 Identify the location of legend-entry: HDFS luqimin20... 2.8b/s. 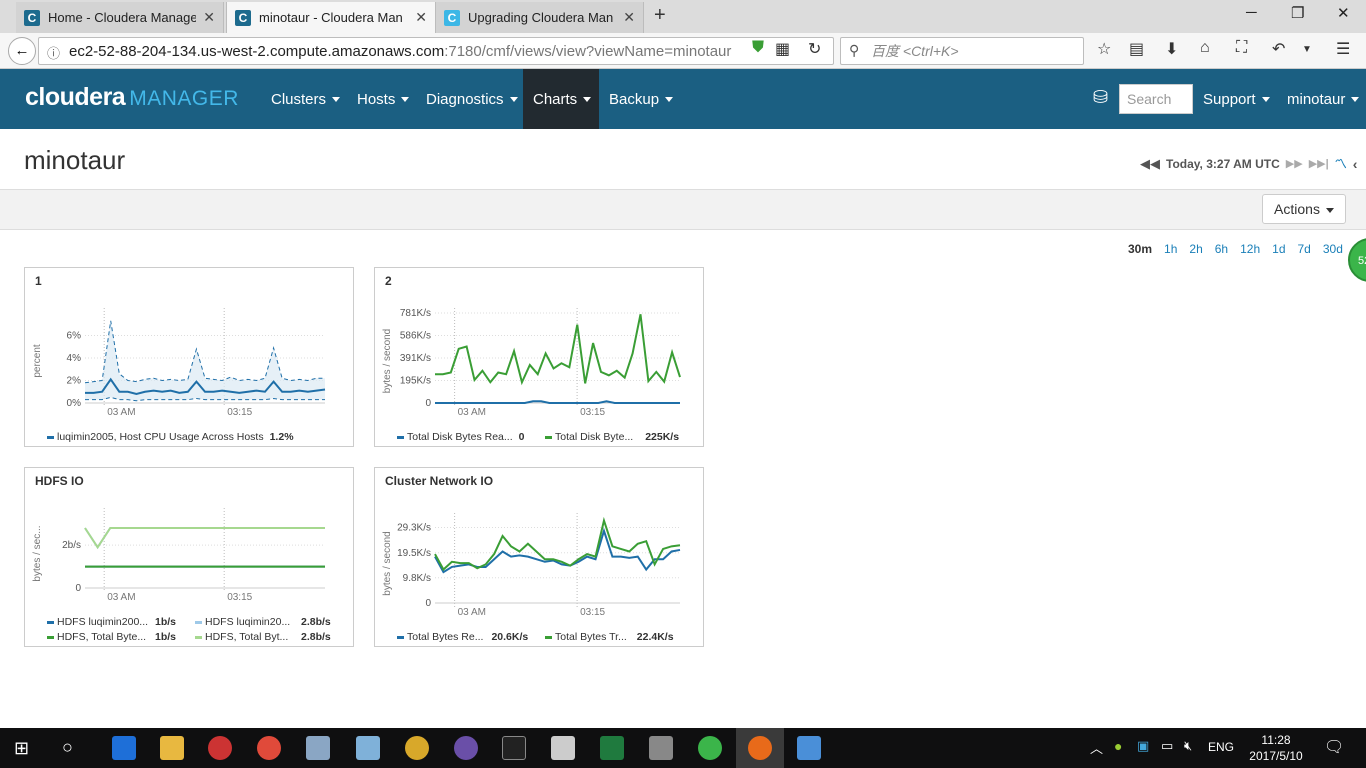
(263, 622).